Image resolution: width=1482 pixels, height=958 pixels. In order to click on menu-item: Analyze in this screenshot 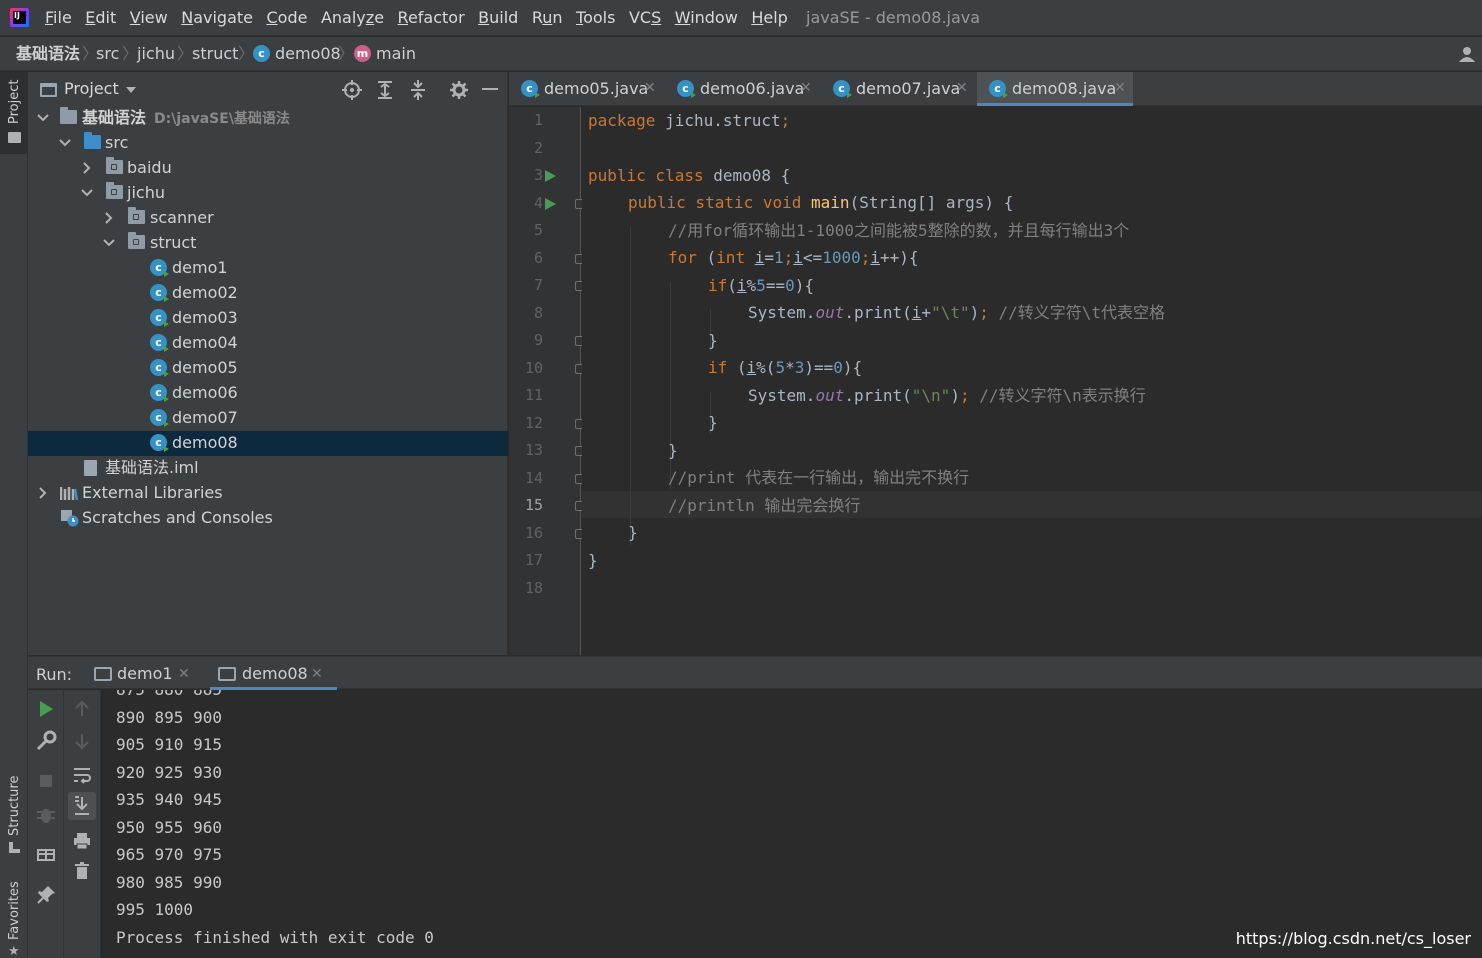, I will do `click(352, 19)`.